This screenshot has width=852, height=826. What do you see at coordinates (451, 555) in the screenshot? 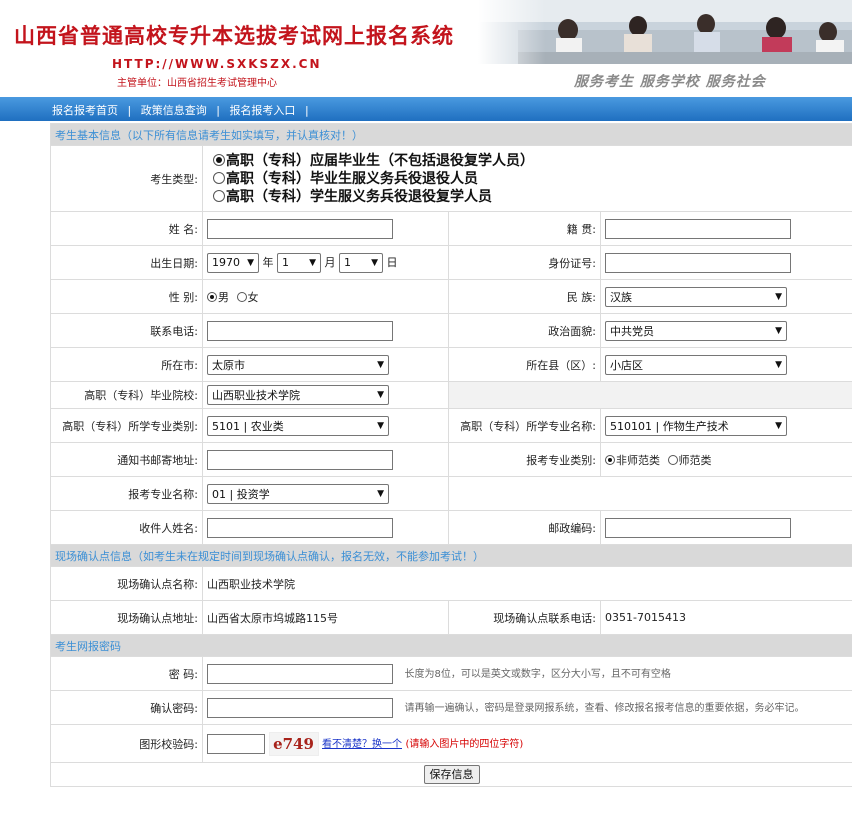
I see `confirm-site-section-header: 现场确认点信息（如考生未在规定时间到现场确认点确认，报名无效，不能参加考试！）` at bounding box center [451, 555].